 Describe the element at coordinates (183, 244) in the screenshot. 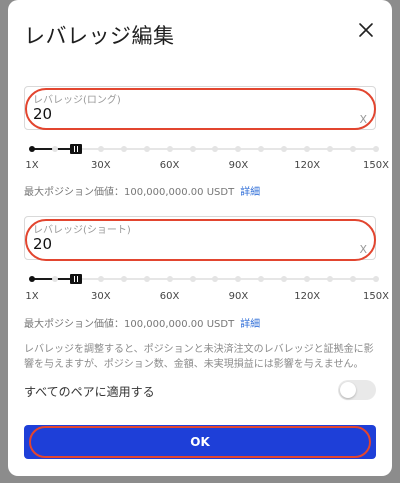

I see `short-leverage-input` at that location.